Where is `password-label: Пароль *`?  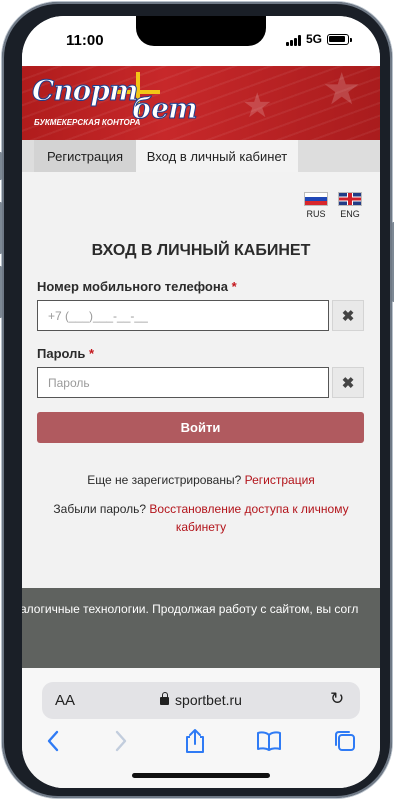
password-label: Пароль * is located at coordinates (66, 353).